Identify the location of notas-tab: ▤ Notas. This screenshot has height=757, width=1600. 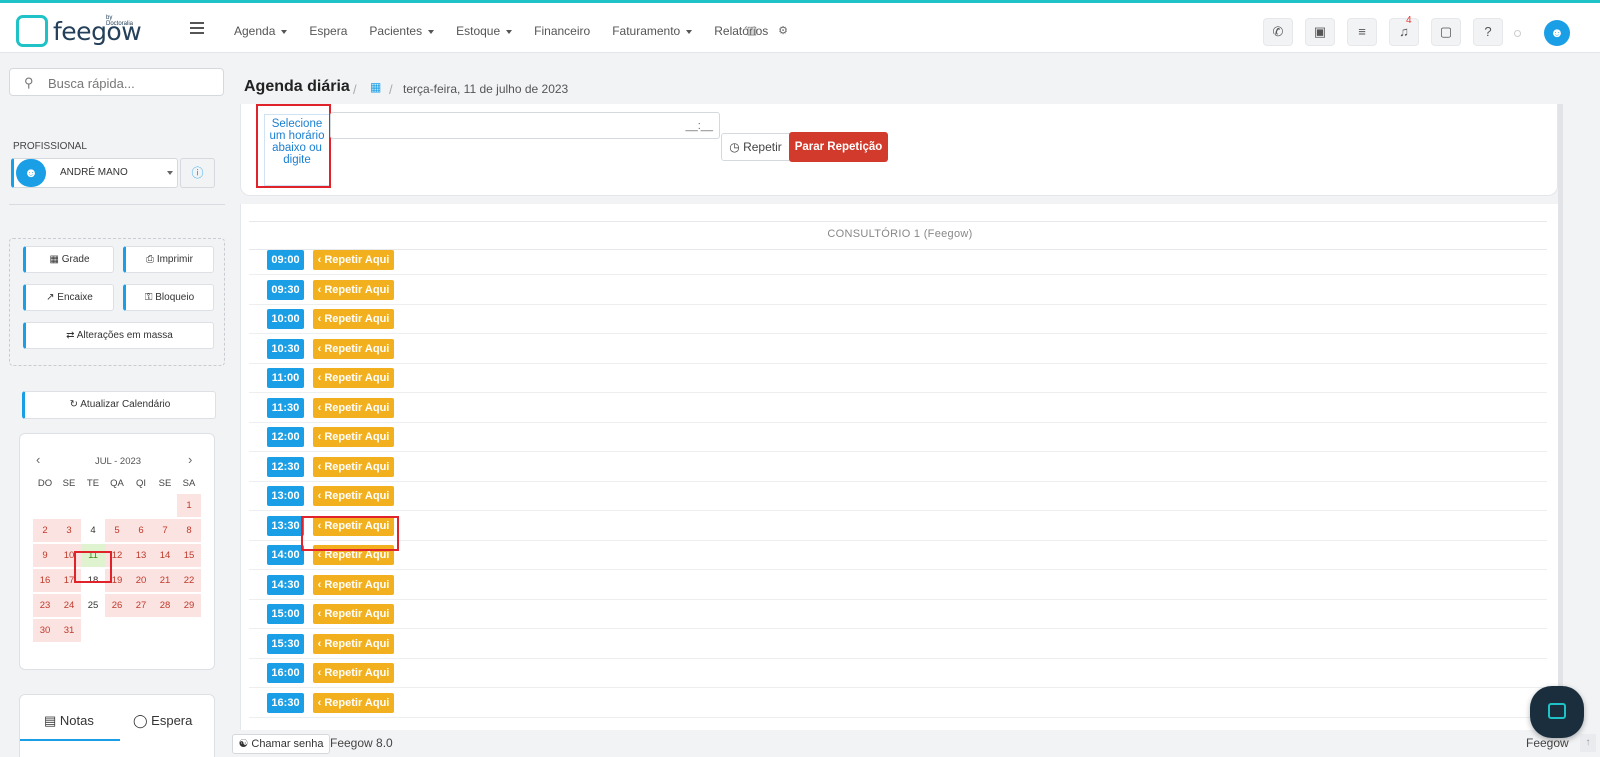
(69, 721).